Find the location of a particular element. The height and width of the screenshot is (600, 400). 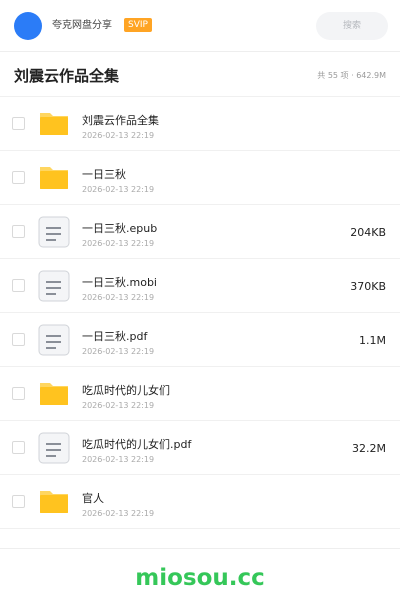

item-summary: 共 55 项 · 642.9M is located at coordinates (351, 75).